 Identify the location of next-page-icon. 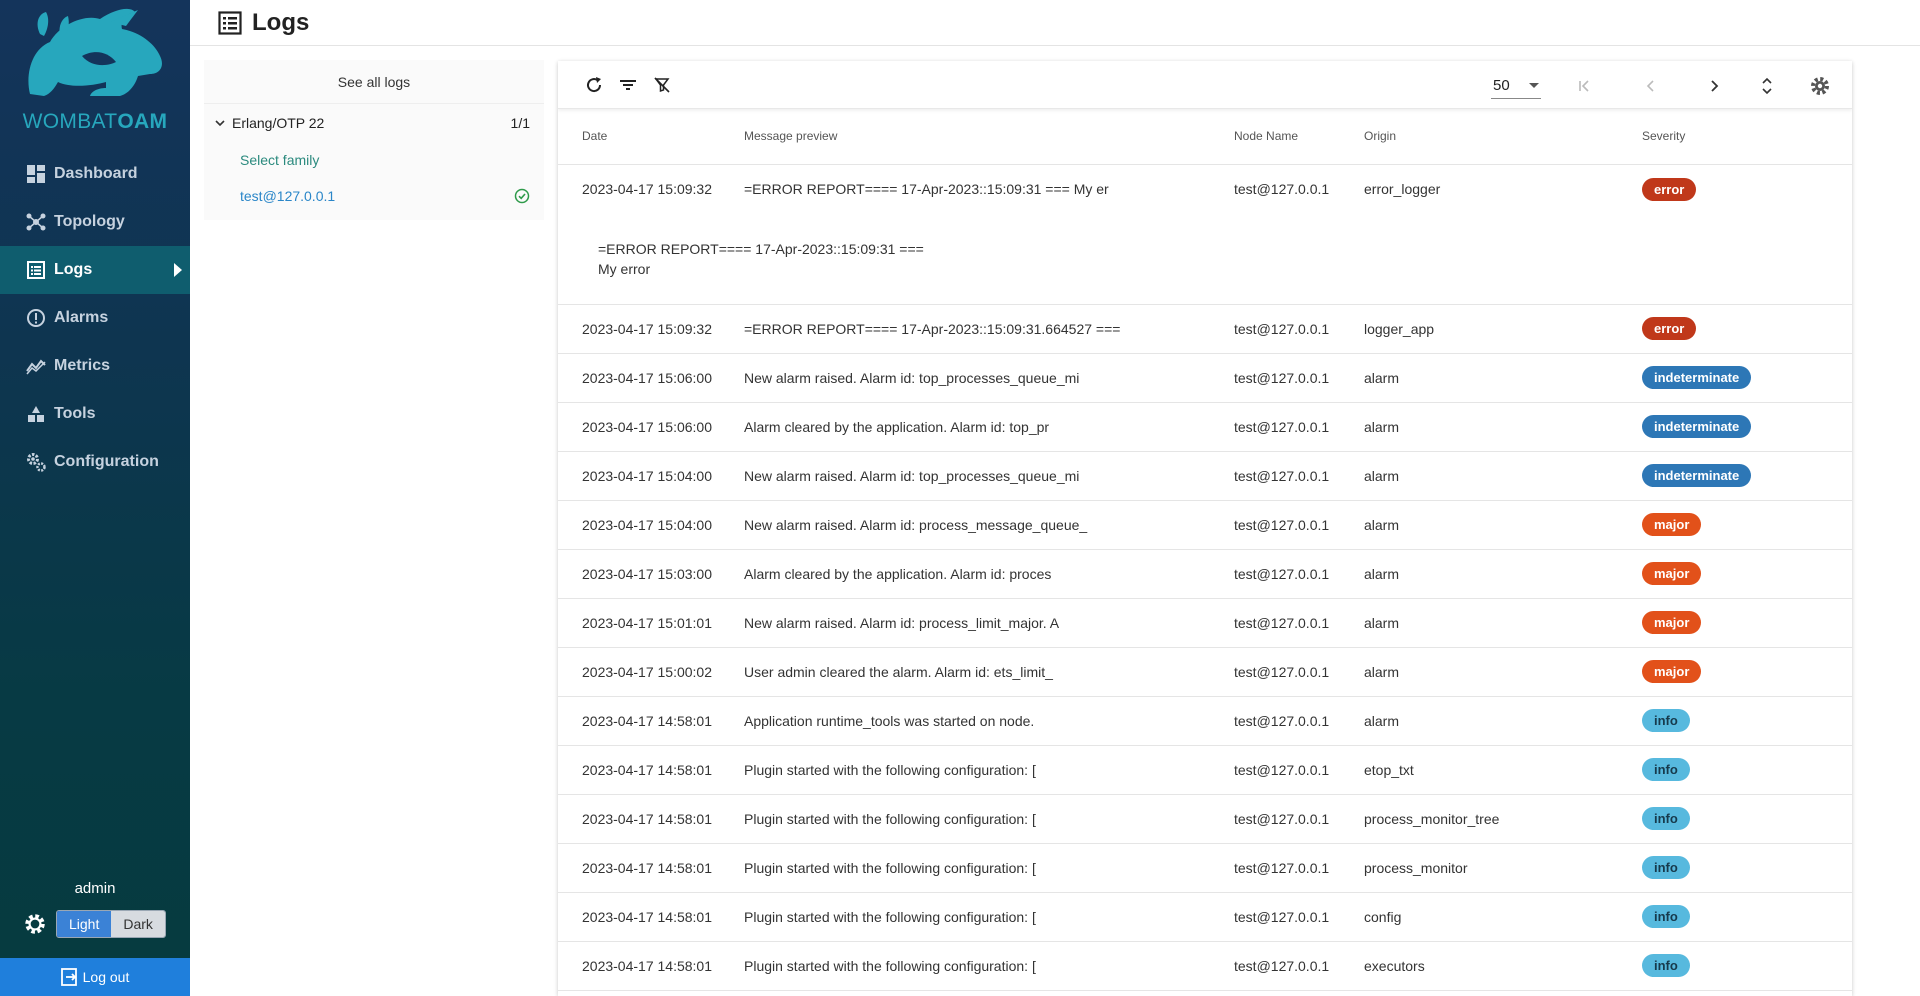
(1714, 86).